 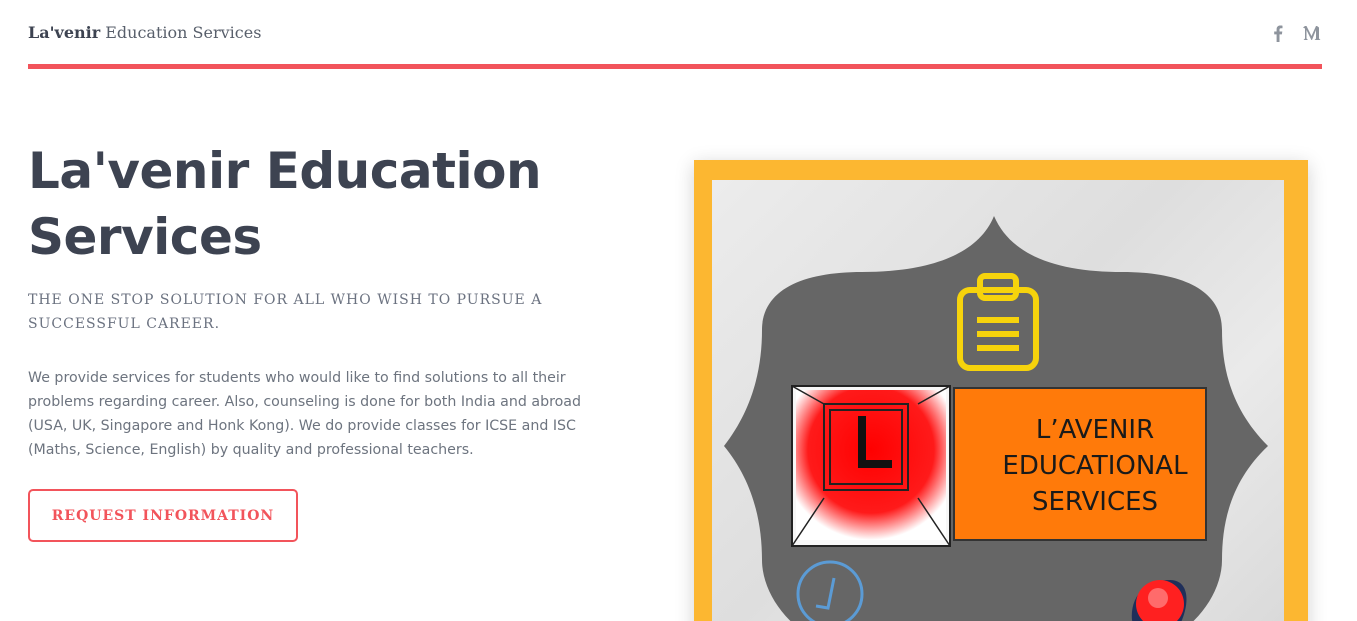 What do you see at coordinates (183, 32) in the screenshot?
I see `brand-name-rest: Education Services` at bounding box center [183, 32].